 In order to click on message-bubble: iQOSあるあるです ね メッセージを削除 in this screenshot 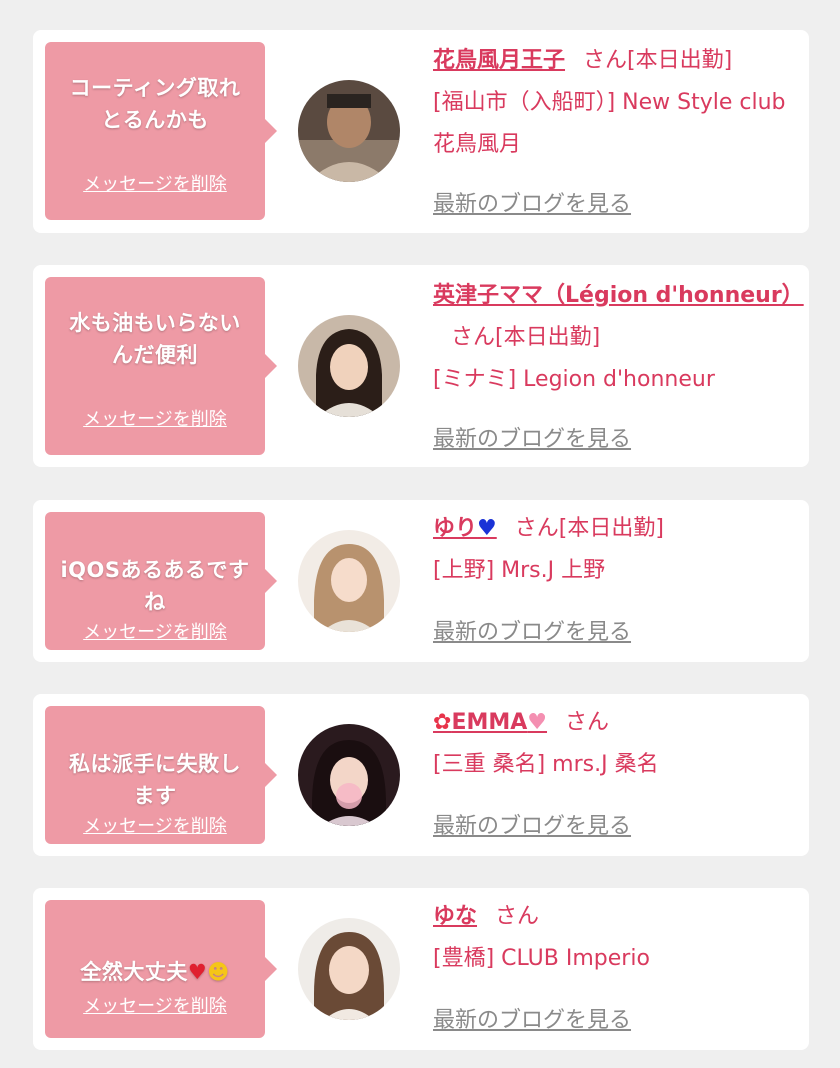, I will do `click(161, 581)`.